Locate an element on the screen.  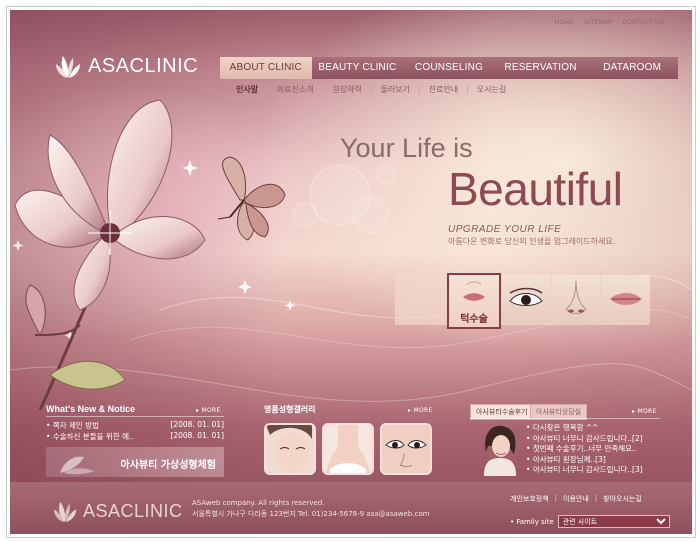
woman-portrait-icon is located at coordinates (500, 450).